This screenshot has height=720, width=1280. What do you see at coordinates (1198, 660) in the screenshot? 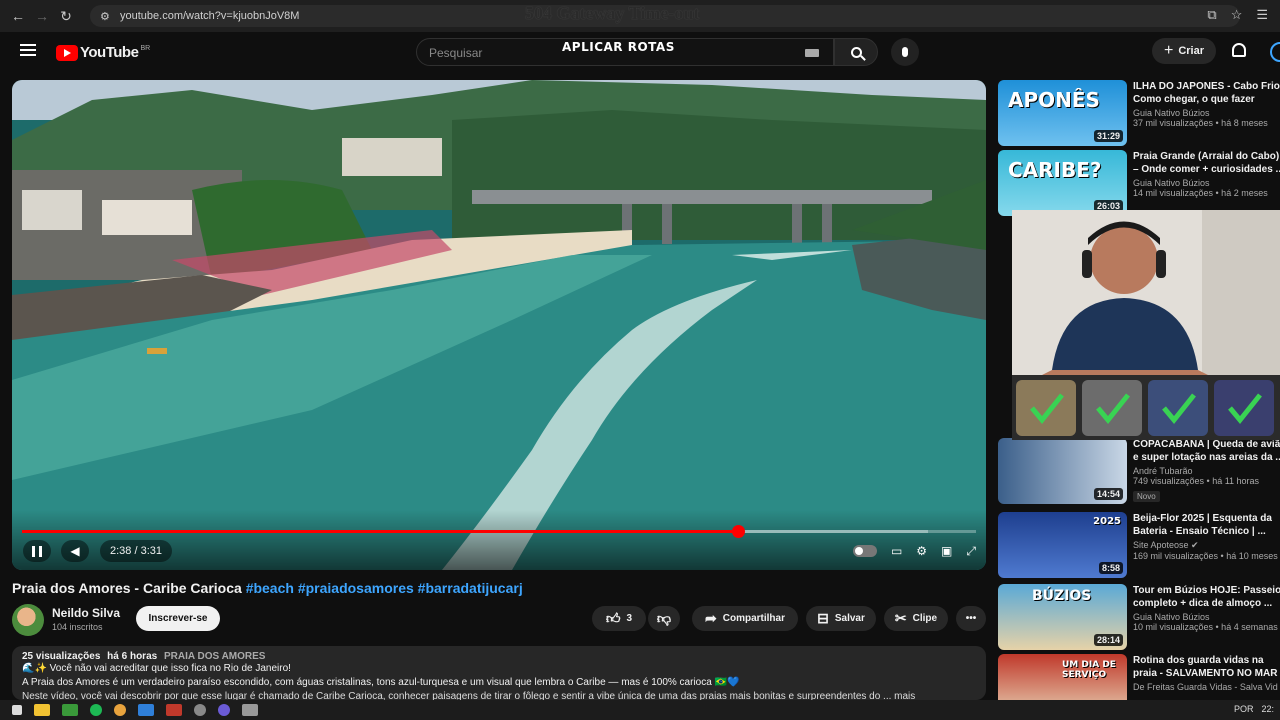
I see `video-title: Rotina dos guarda vidas na` at bounding box center [1198, 660].